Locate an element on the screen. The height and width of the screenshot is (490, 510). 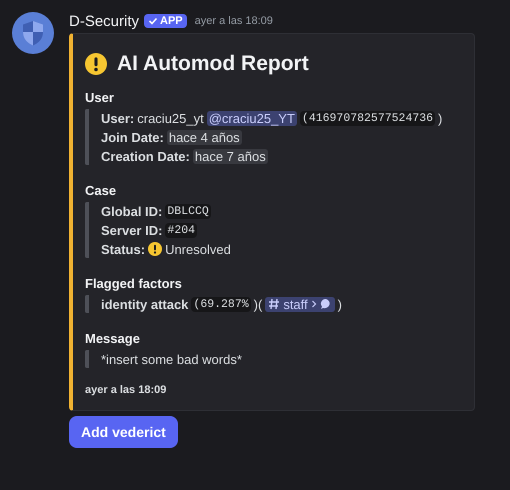
section-heading: Message is located at coordinates (113, 338).